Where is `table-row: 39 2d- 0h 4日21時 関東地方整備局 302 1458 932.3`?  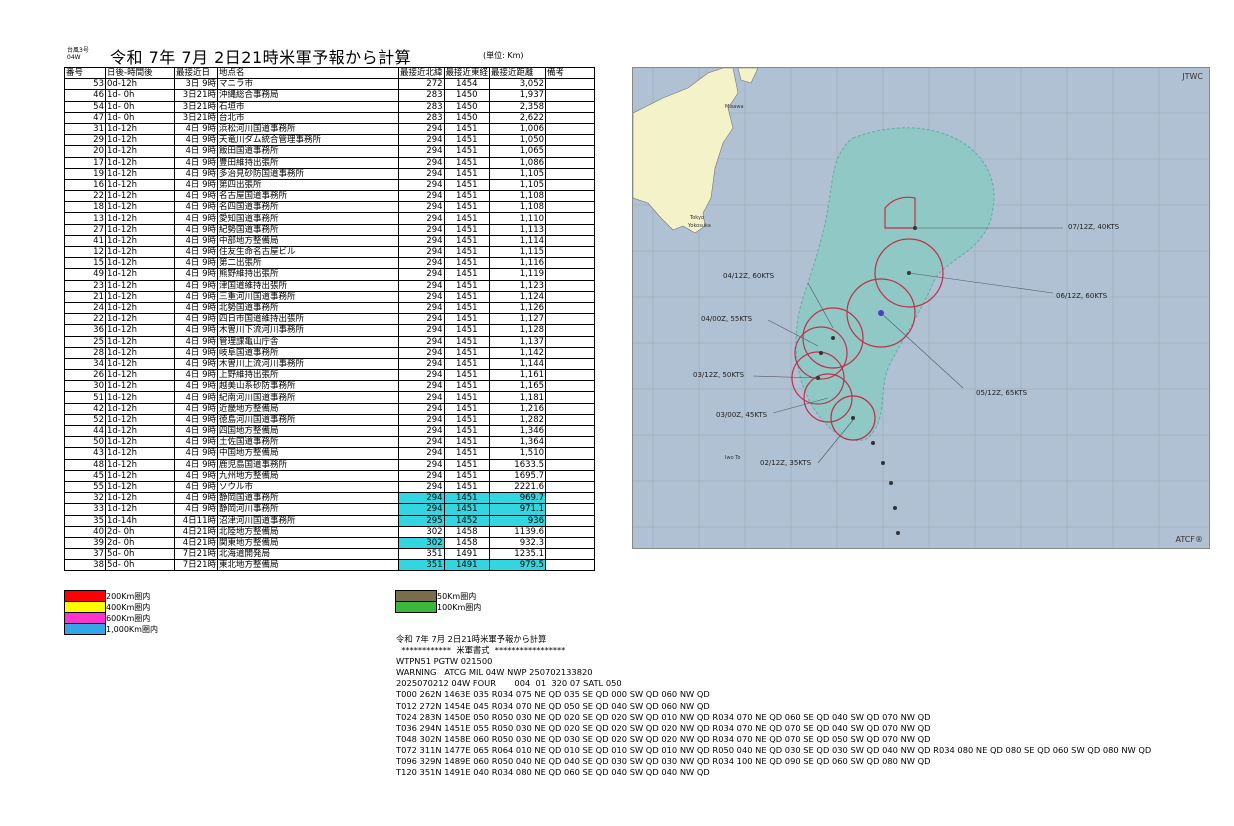 table-row: 39 2d- 0h 4日21時 関東地方整備局 302 1458 932.3 is located at coordinates (330, 543).